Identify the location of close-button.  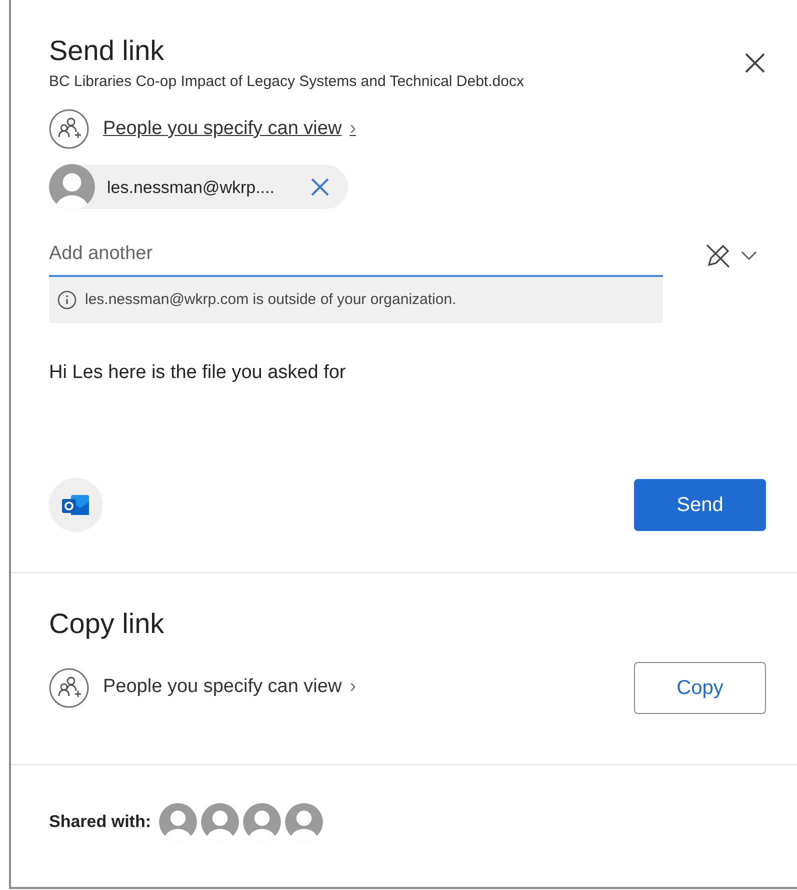
(755, 63).